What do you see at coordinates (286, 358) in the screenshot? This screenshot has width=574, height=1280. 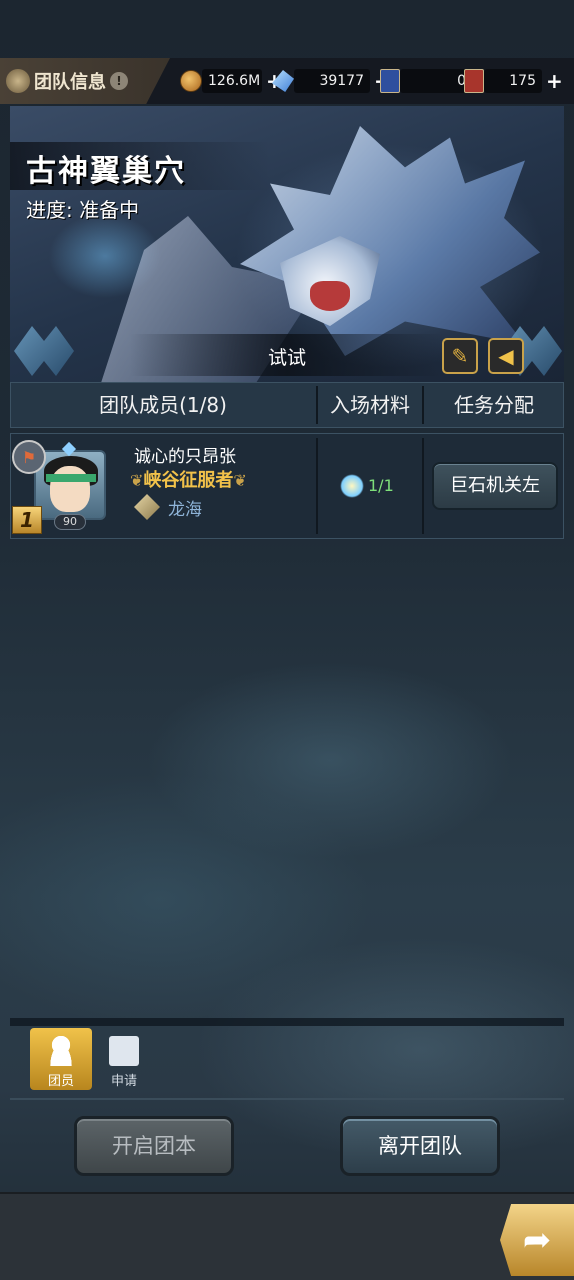 I see `team-name: 试试` at bounding box center [286, 358].